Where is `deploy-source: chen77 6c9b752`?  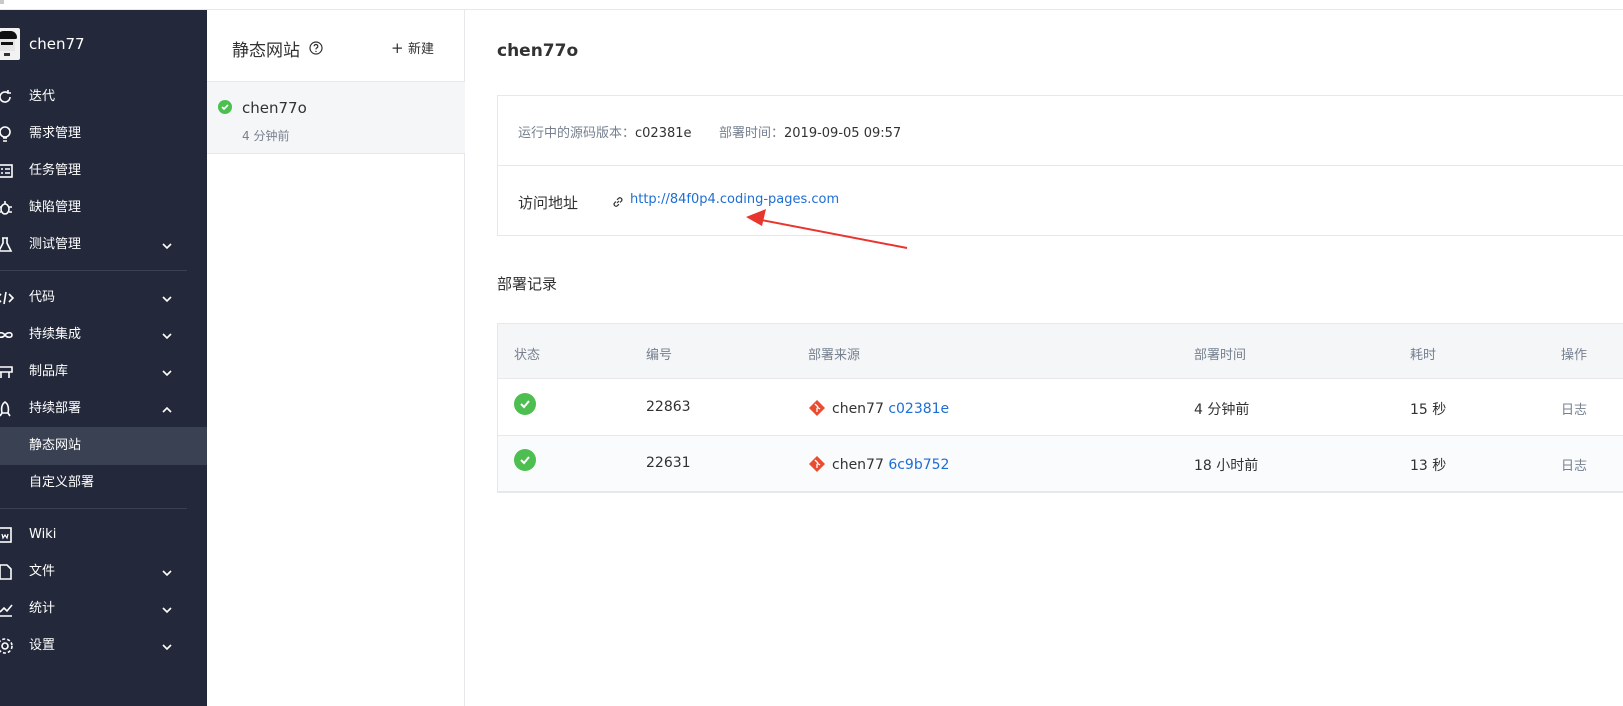 deploy-source: chen77 6c9b752 is located at coordinates (878, 464).